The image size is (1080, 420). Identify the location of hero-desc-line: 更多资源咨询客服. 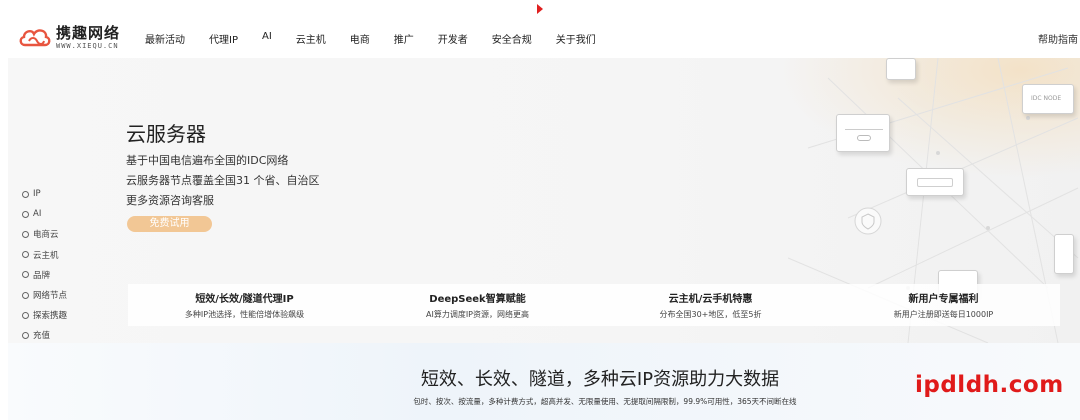
(170, 200).